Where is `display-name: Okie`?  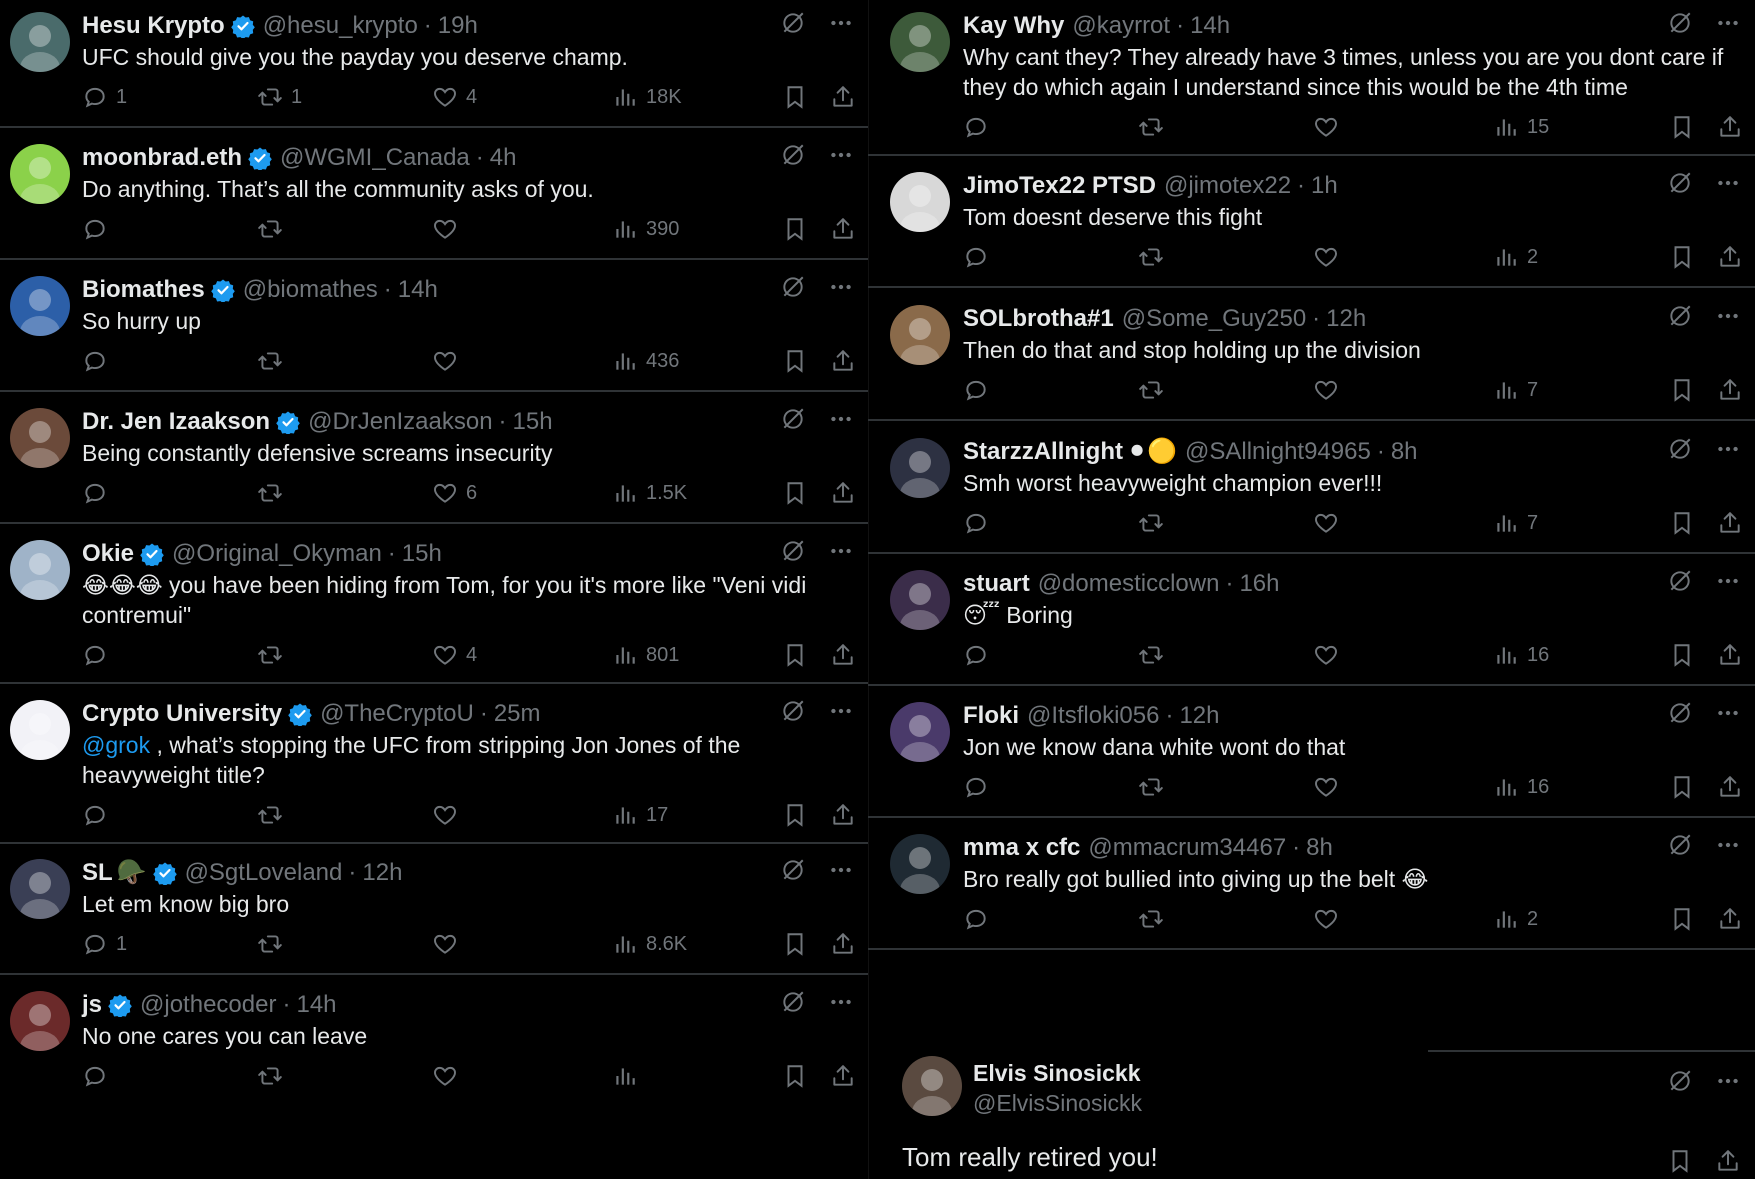
display-name: Okie is located at coordinates (108, 554).